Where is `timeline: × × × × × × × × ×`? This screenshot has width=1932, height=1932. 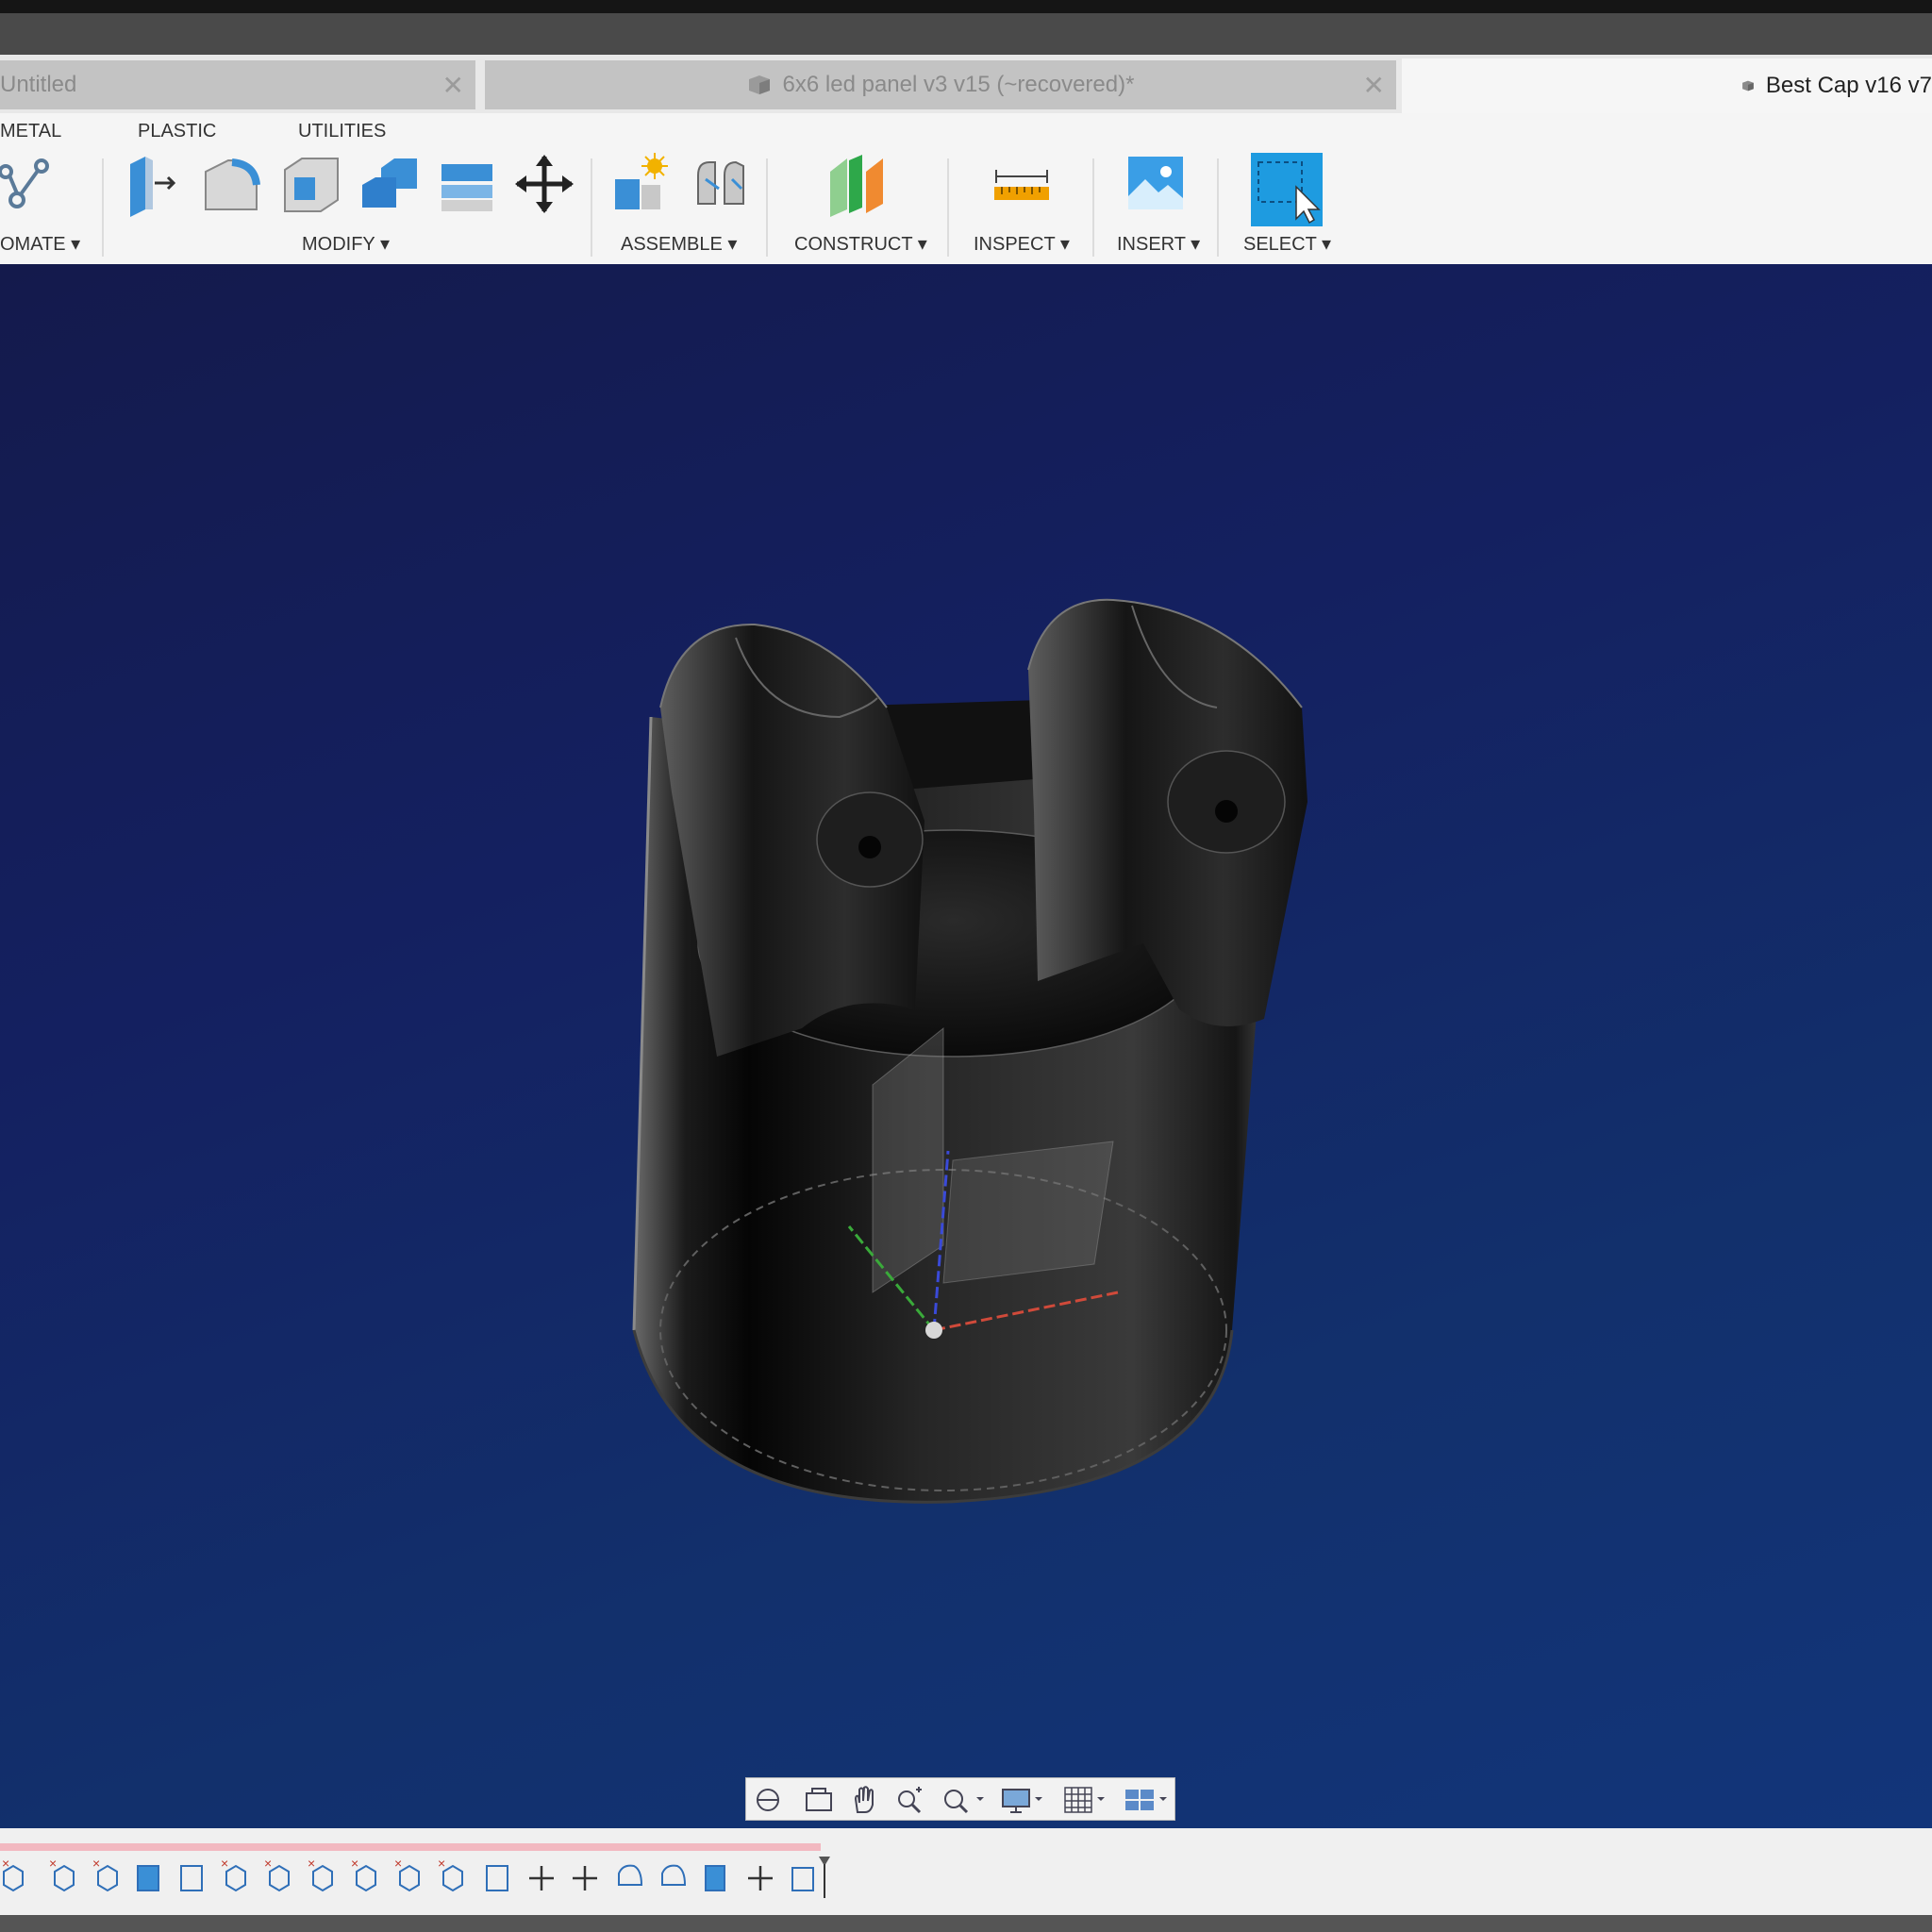
timeline: × × × × × × × × × is located at coordinates (966, 1871).